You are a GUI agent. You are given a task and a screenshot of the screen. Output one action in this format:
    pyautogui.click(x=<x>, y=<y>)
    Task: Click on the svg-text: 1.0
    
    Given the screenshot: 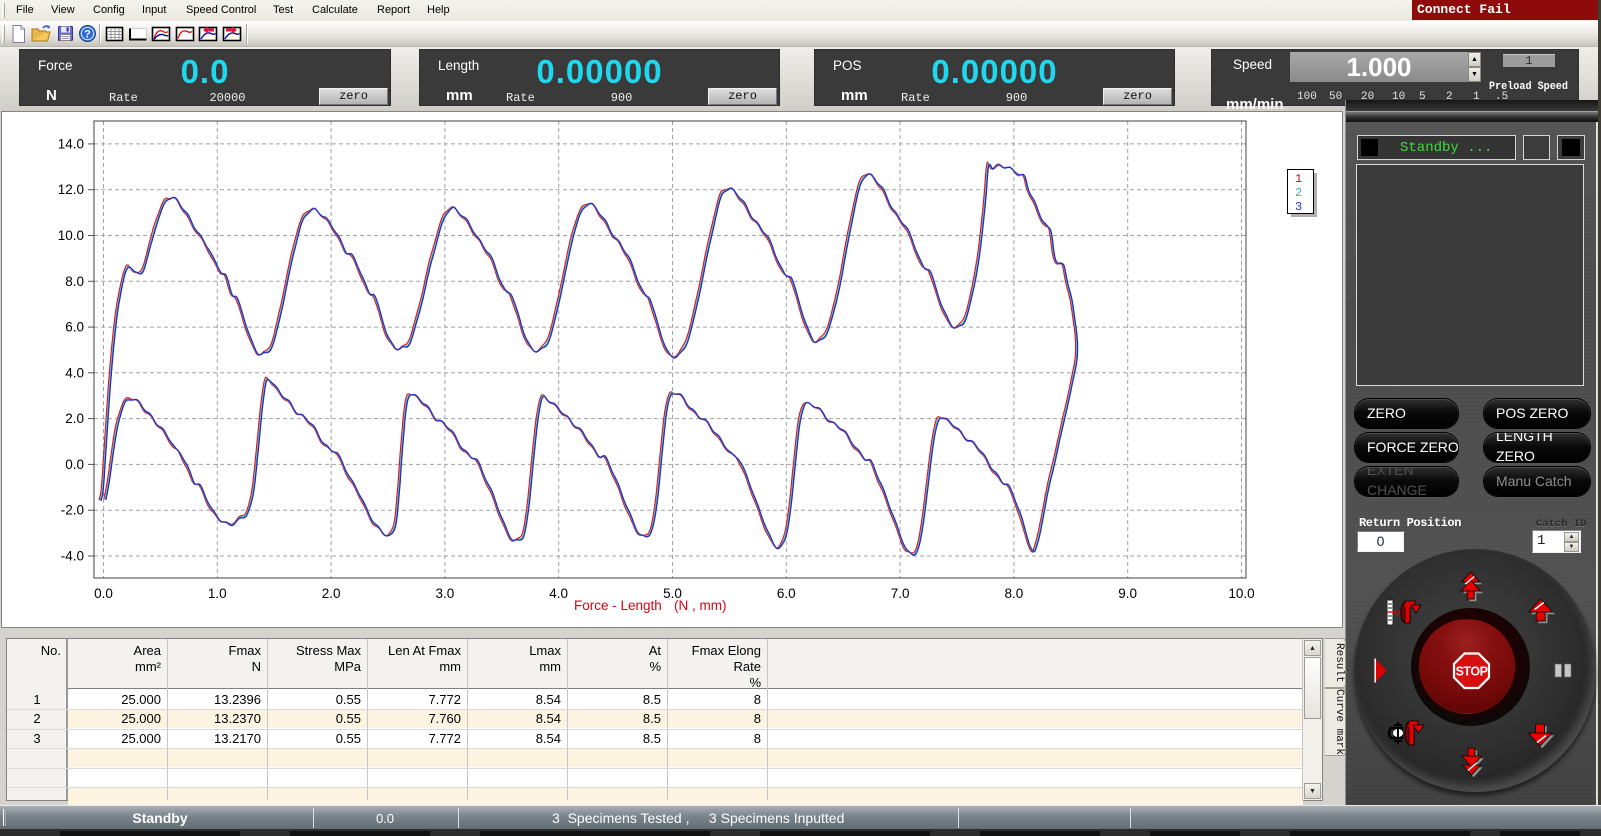 What is the action you would take?
    pyautogui.click(x=217, y=593)
    